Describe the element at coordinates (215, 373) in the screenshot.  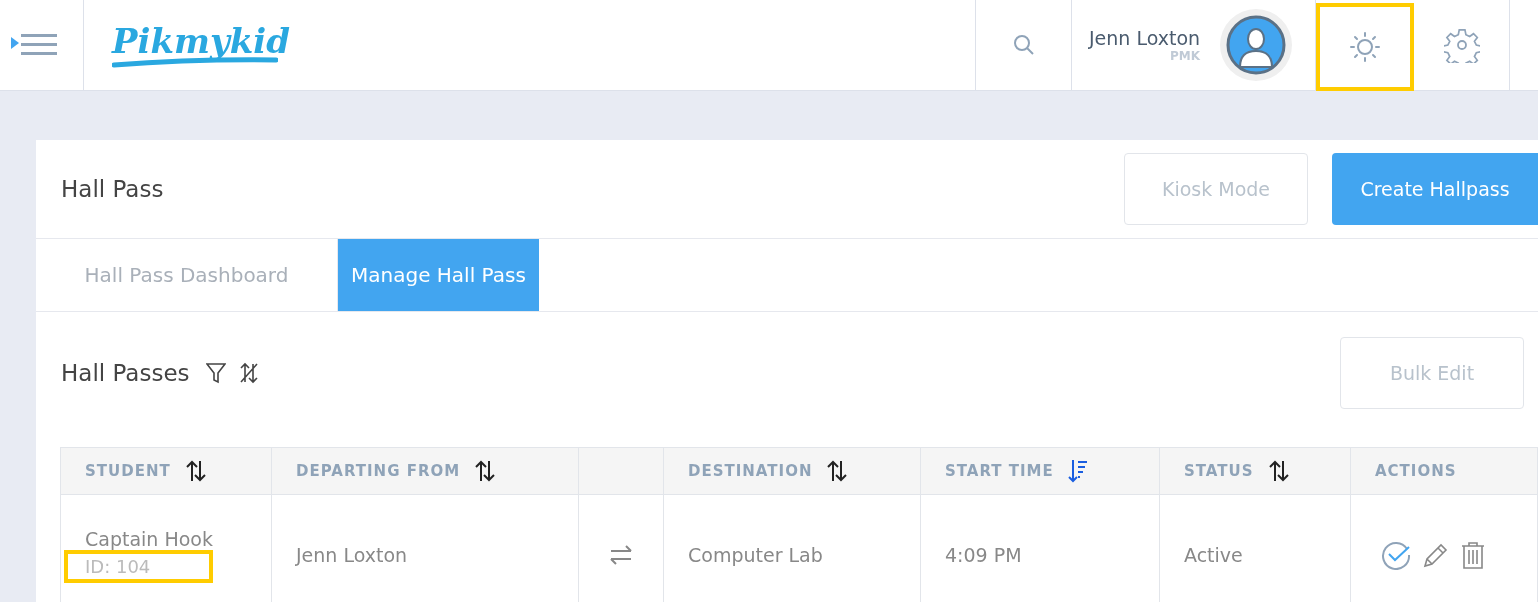
I see `filter-icon` at that location.